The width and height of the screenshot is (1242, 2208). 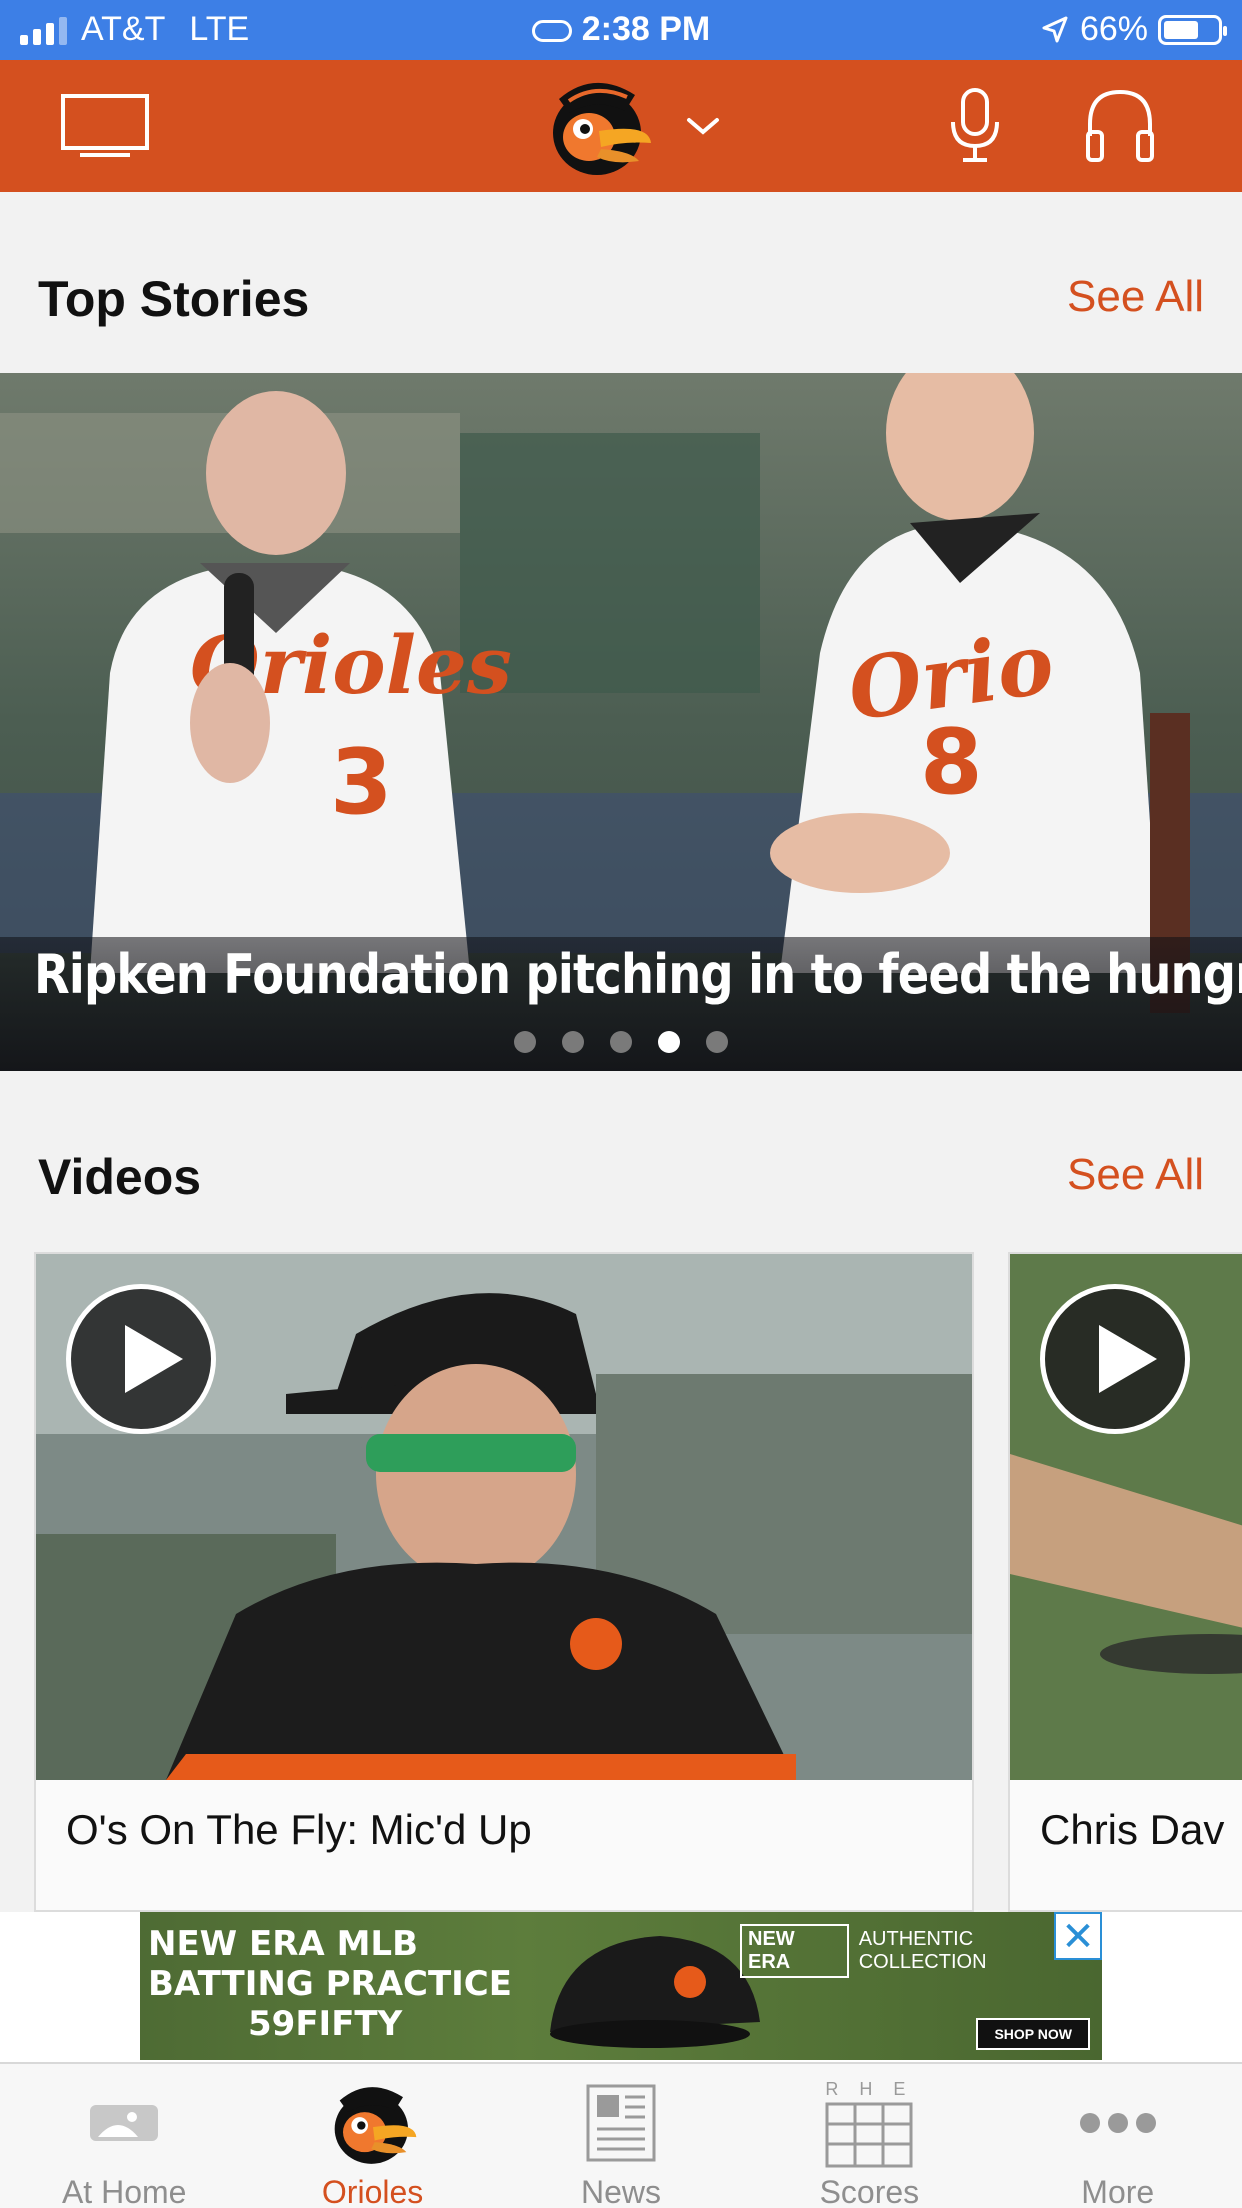 What do you see at coordinates (869, 2191) in the screenshot?
I see `tab-label: Scores` at bounding box center [869, 2191].